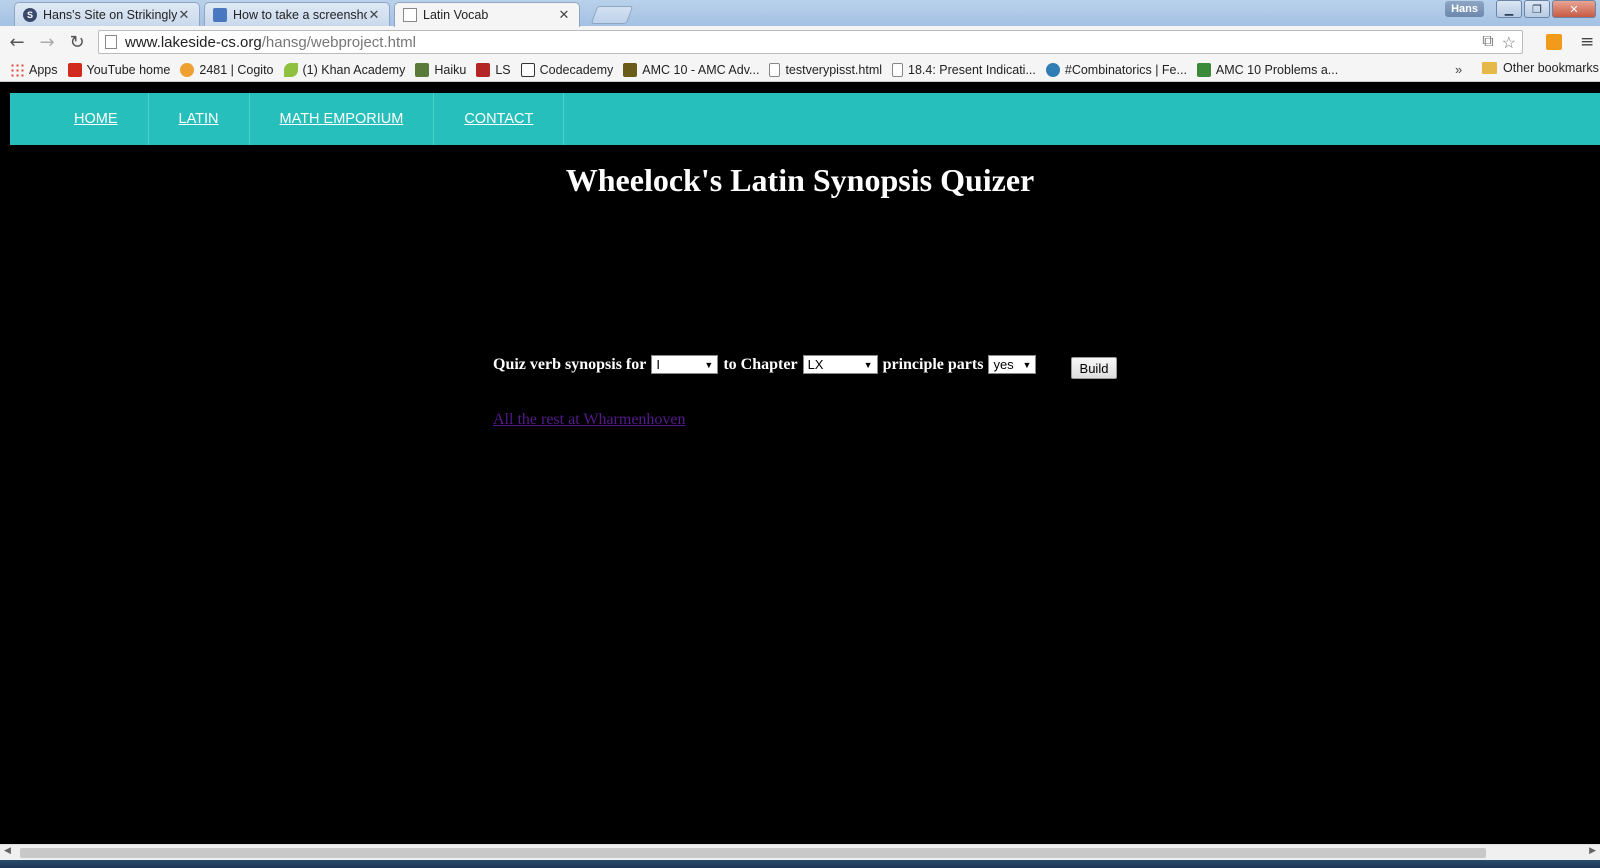 This screenshot has height=868, width=1600. What do you see at coordinates (570, 364) in the screenshot?
I see `form-label-prefix: Quiz verb synopsis for` at bounding box center [570, 364].